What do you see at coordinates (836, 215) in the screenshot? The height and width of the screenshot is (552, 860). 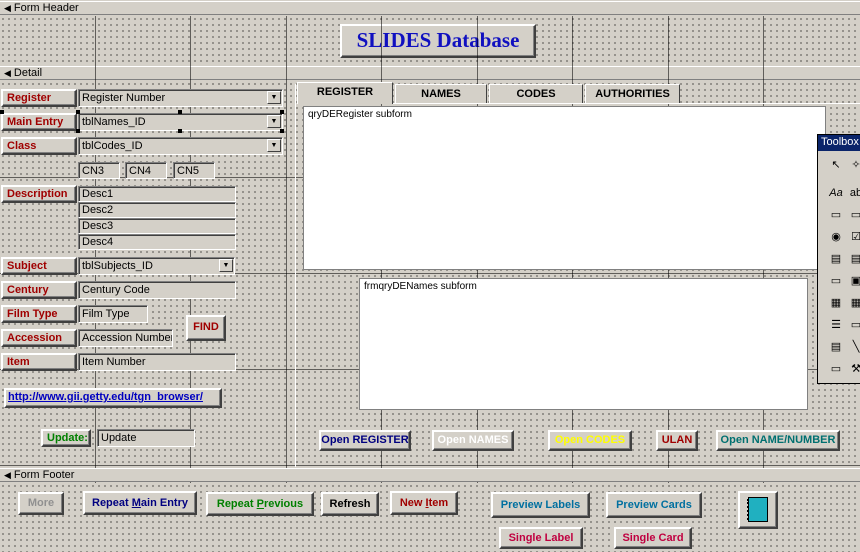 I see `option-group-icon: ▭` at bounding box center [836, 215].